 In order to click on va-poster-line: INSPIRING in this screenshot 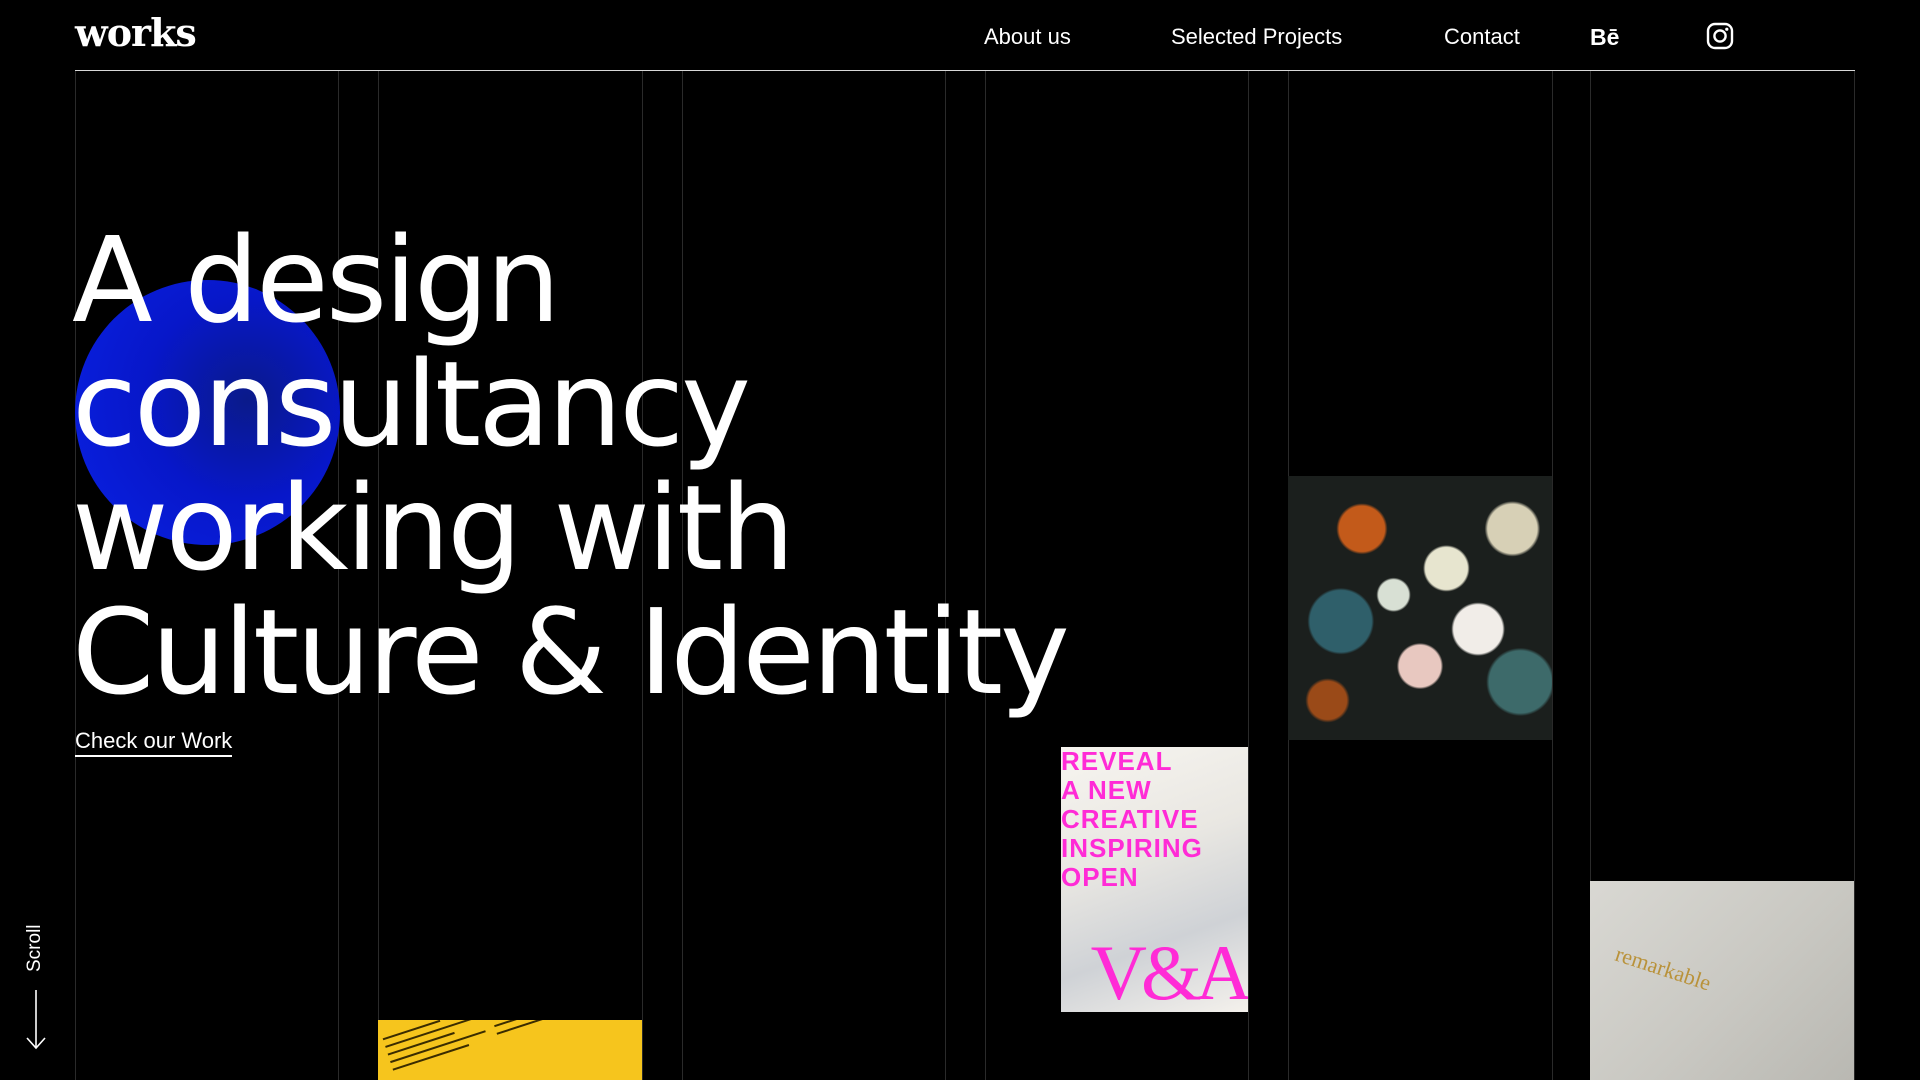, I will do `click(1132, 848)`.